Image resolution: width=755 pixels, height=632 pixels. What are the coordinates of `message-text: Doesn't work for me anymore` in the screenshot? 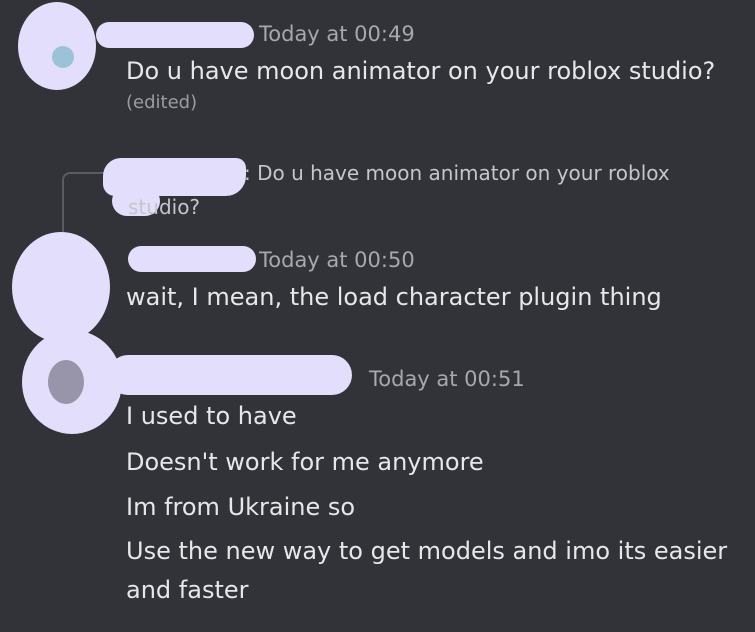 It's located at (305, 462).